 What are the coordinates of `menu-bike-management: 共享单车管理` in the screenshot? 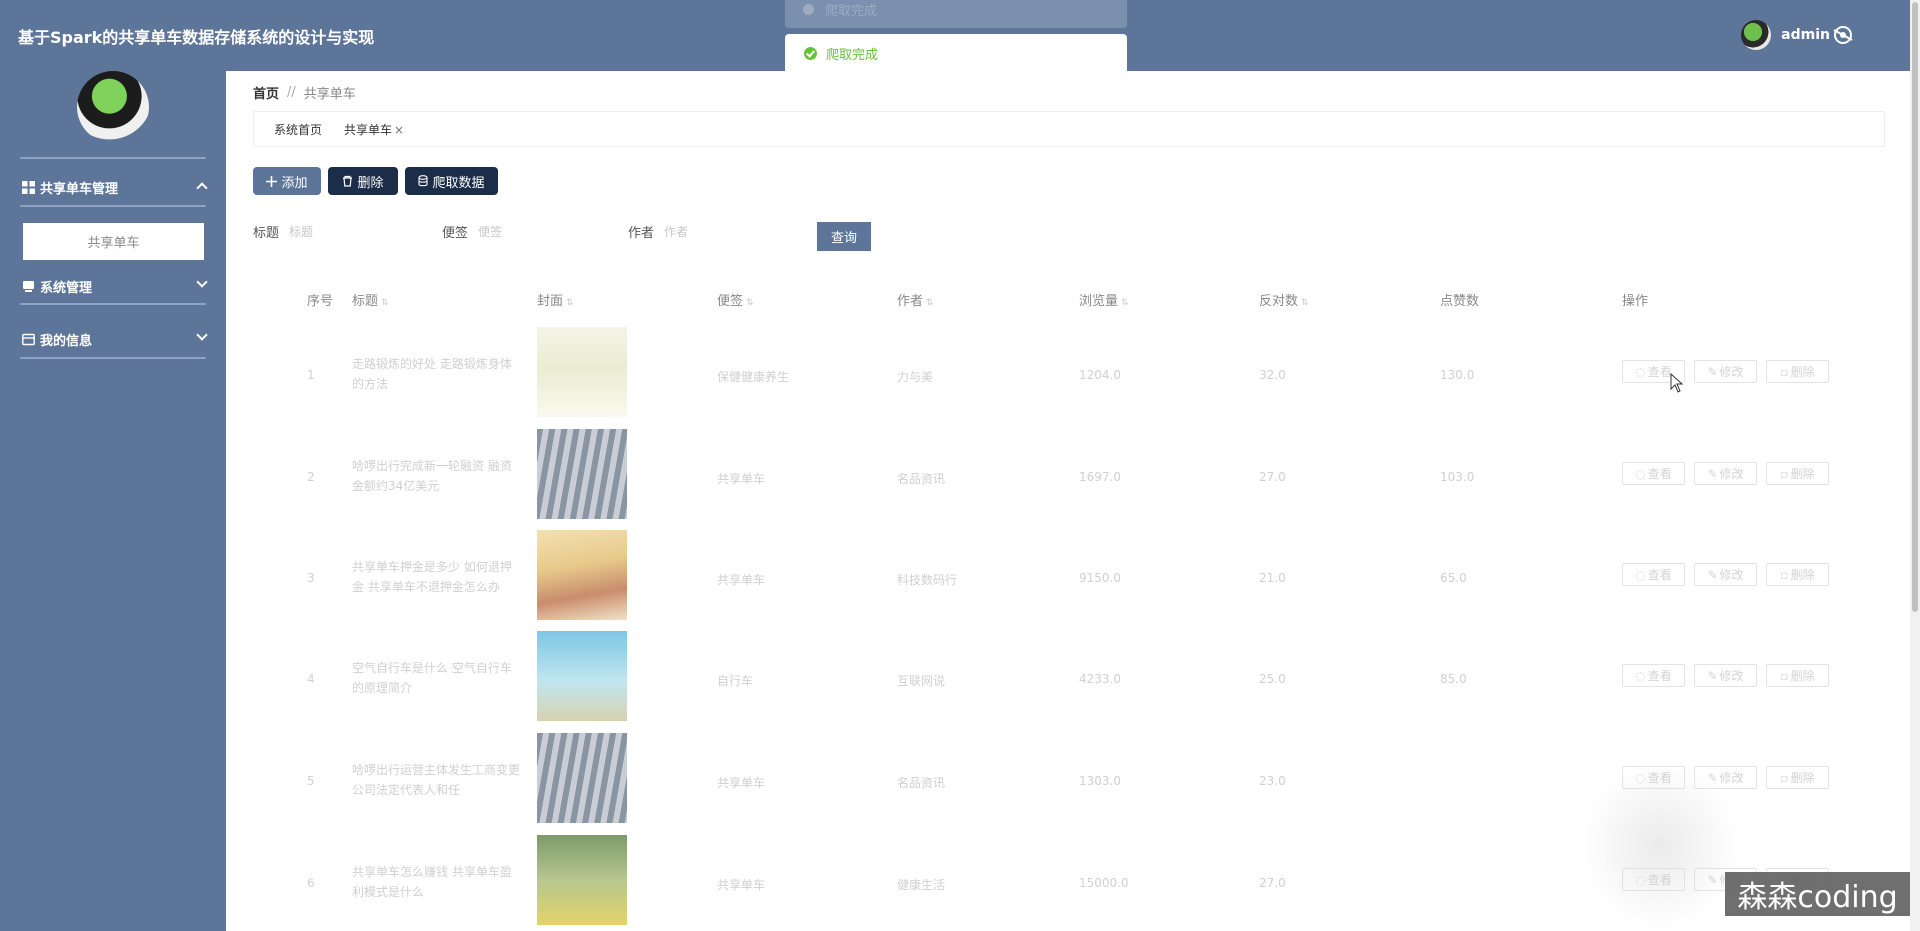 It's located at (115, 187).